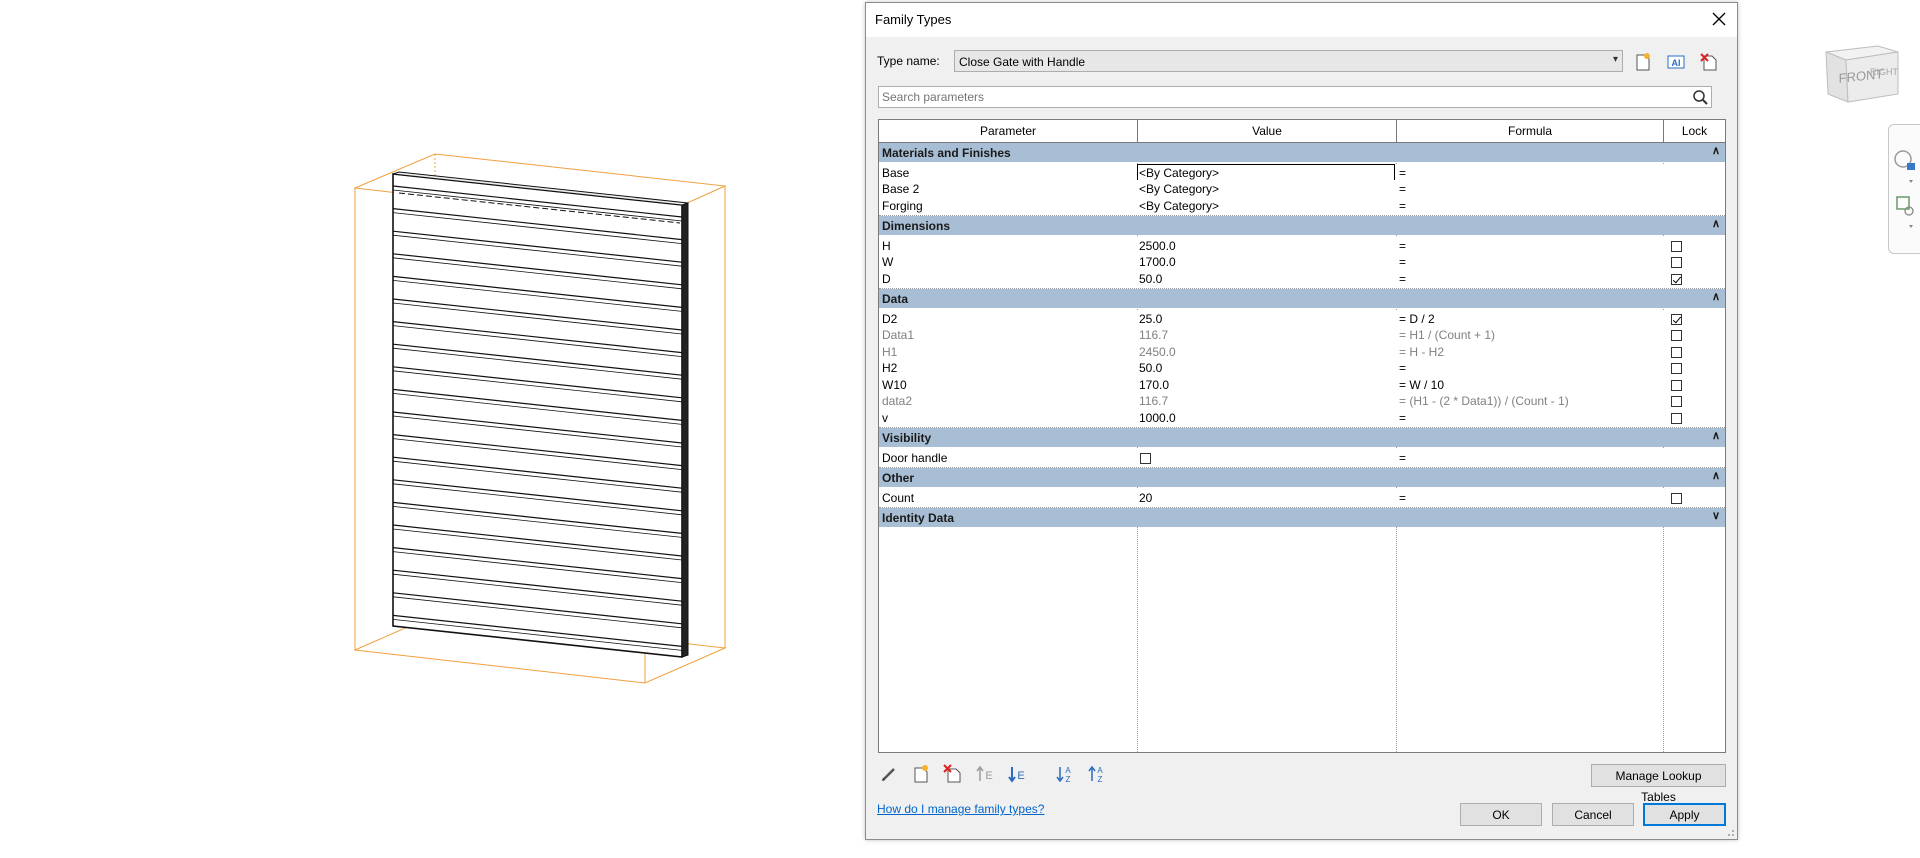 The image size is (1920, 858). Describe the element at coordinates (1709, 62) in the screenshot. I see `delete-type-icon` at that location.